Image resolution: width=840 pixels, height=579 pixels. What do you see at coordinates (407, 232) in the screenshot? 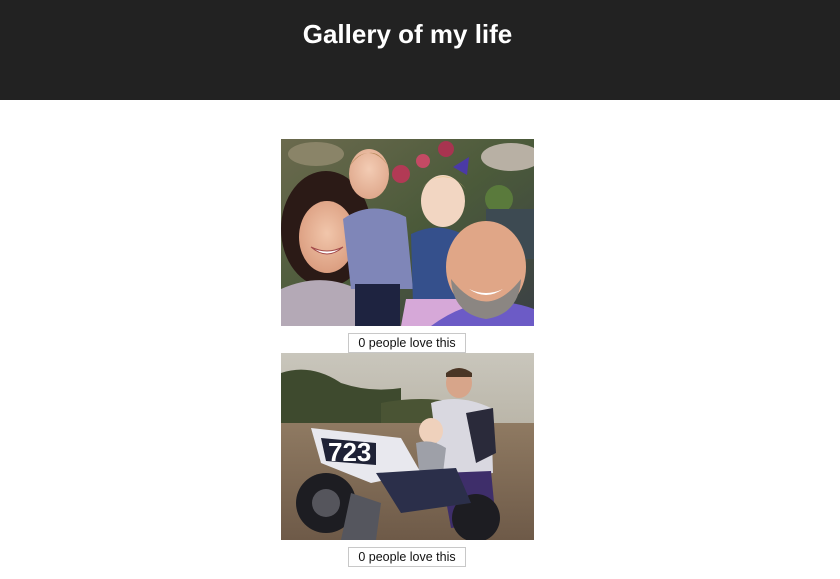
I see `family-selfie-photo` at bounding box center [407, 232].